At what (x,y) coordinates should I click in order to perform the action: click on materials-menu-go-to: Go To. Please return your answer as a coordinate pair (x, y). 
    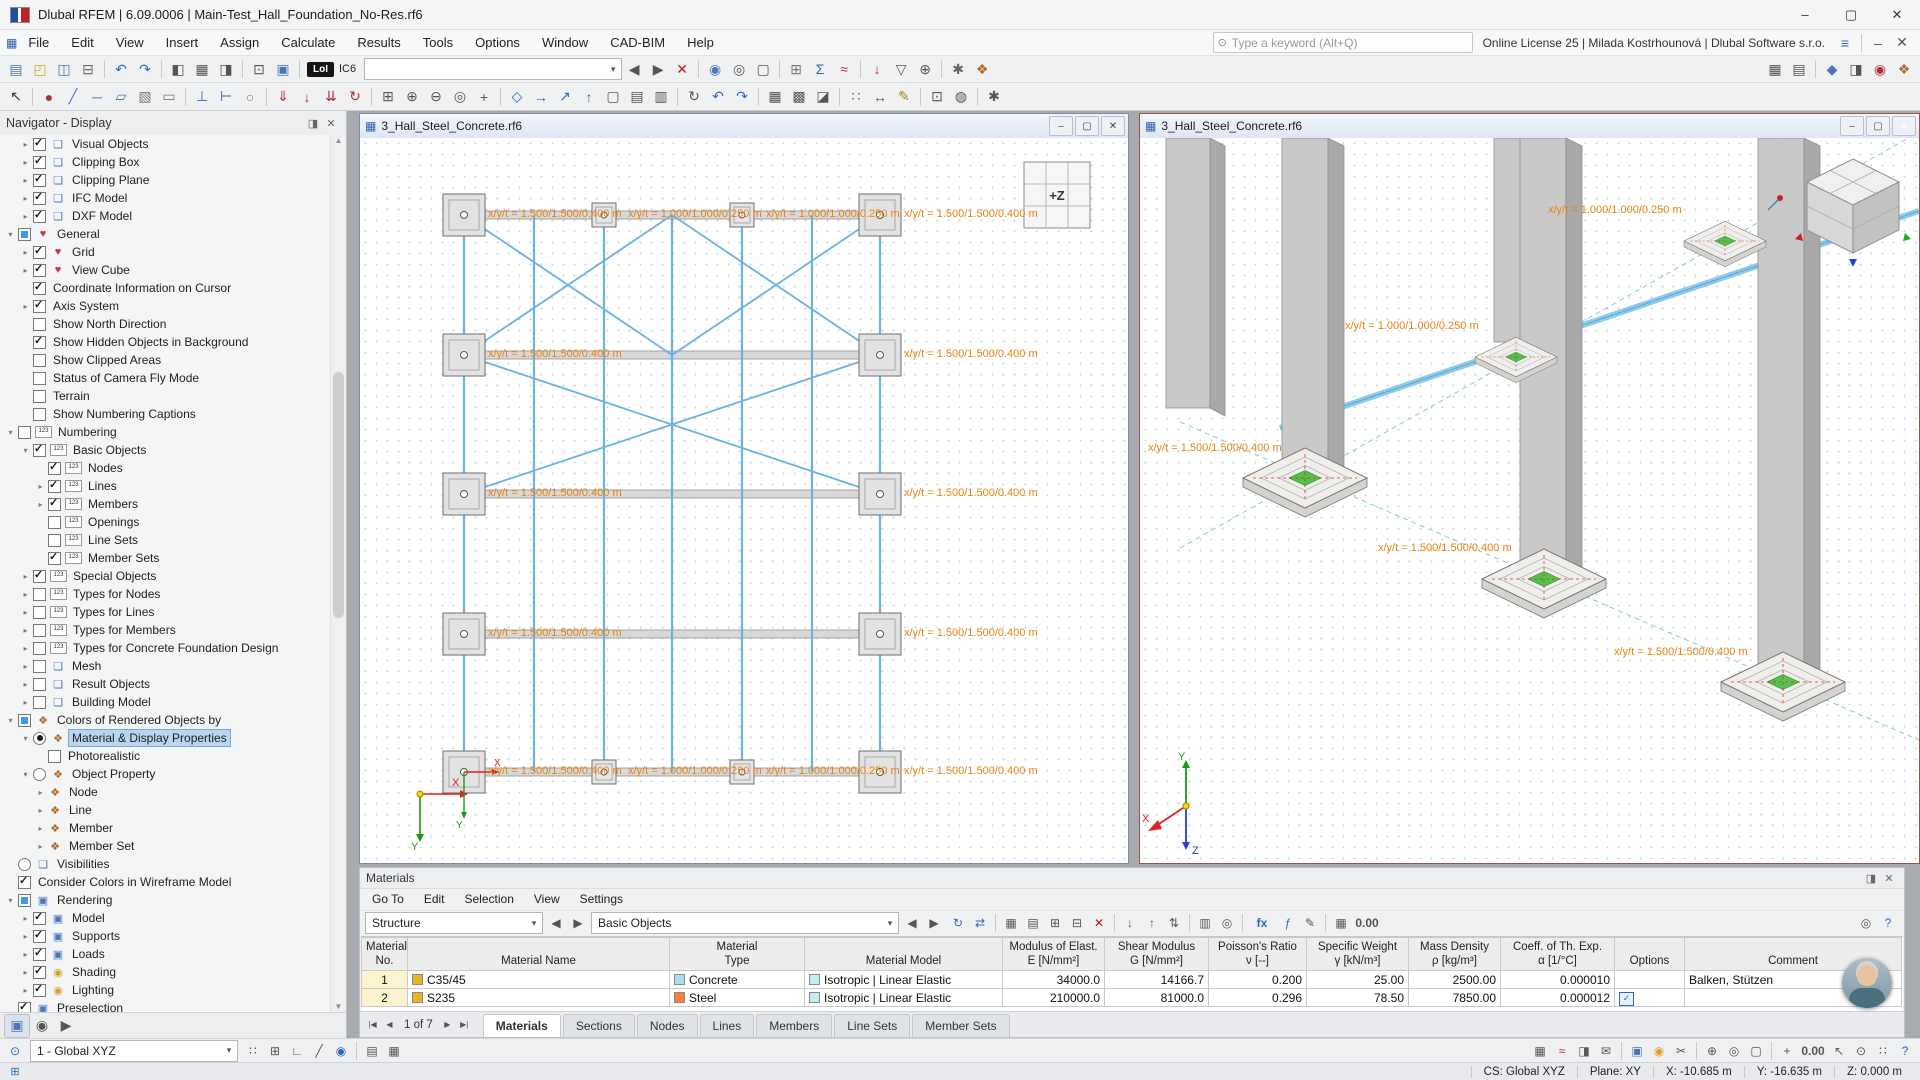
    Looking at the image, I should click on (388, 899).